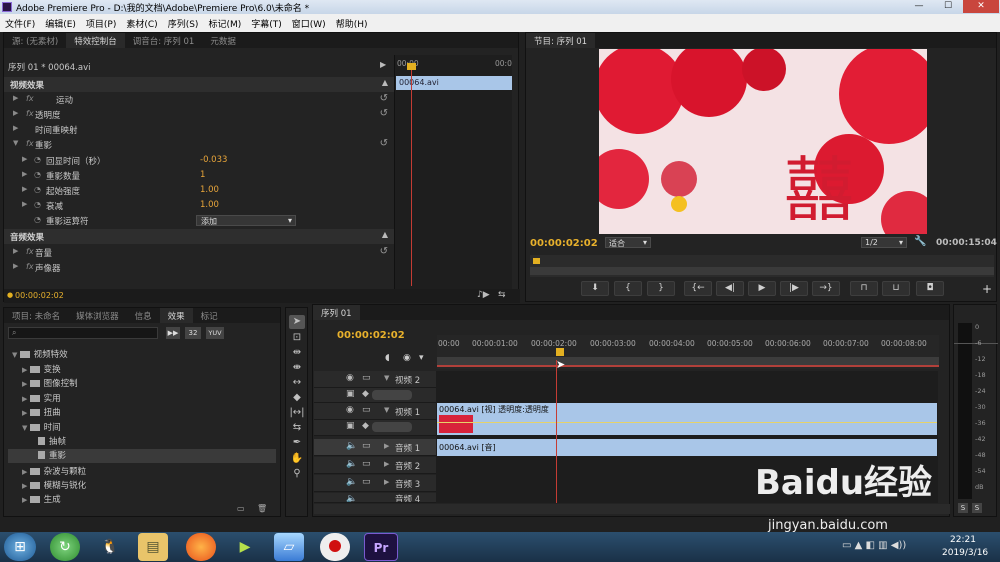 This screenshot has width=1000, height=562. I want to click on audio-clip: 00064.avi [音], so click(687, 447).